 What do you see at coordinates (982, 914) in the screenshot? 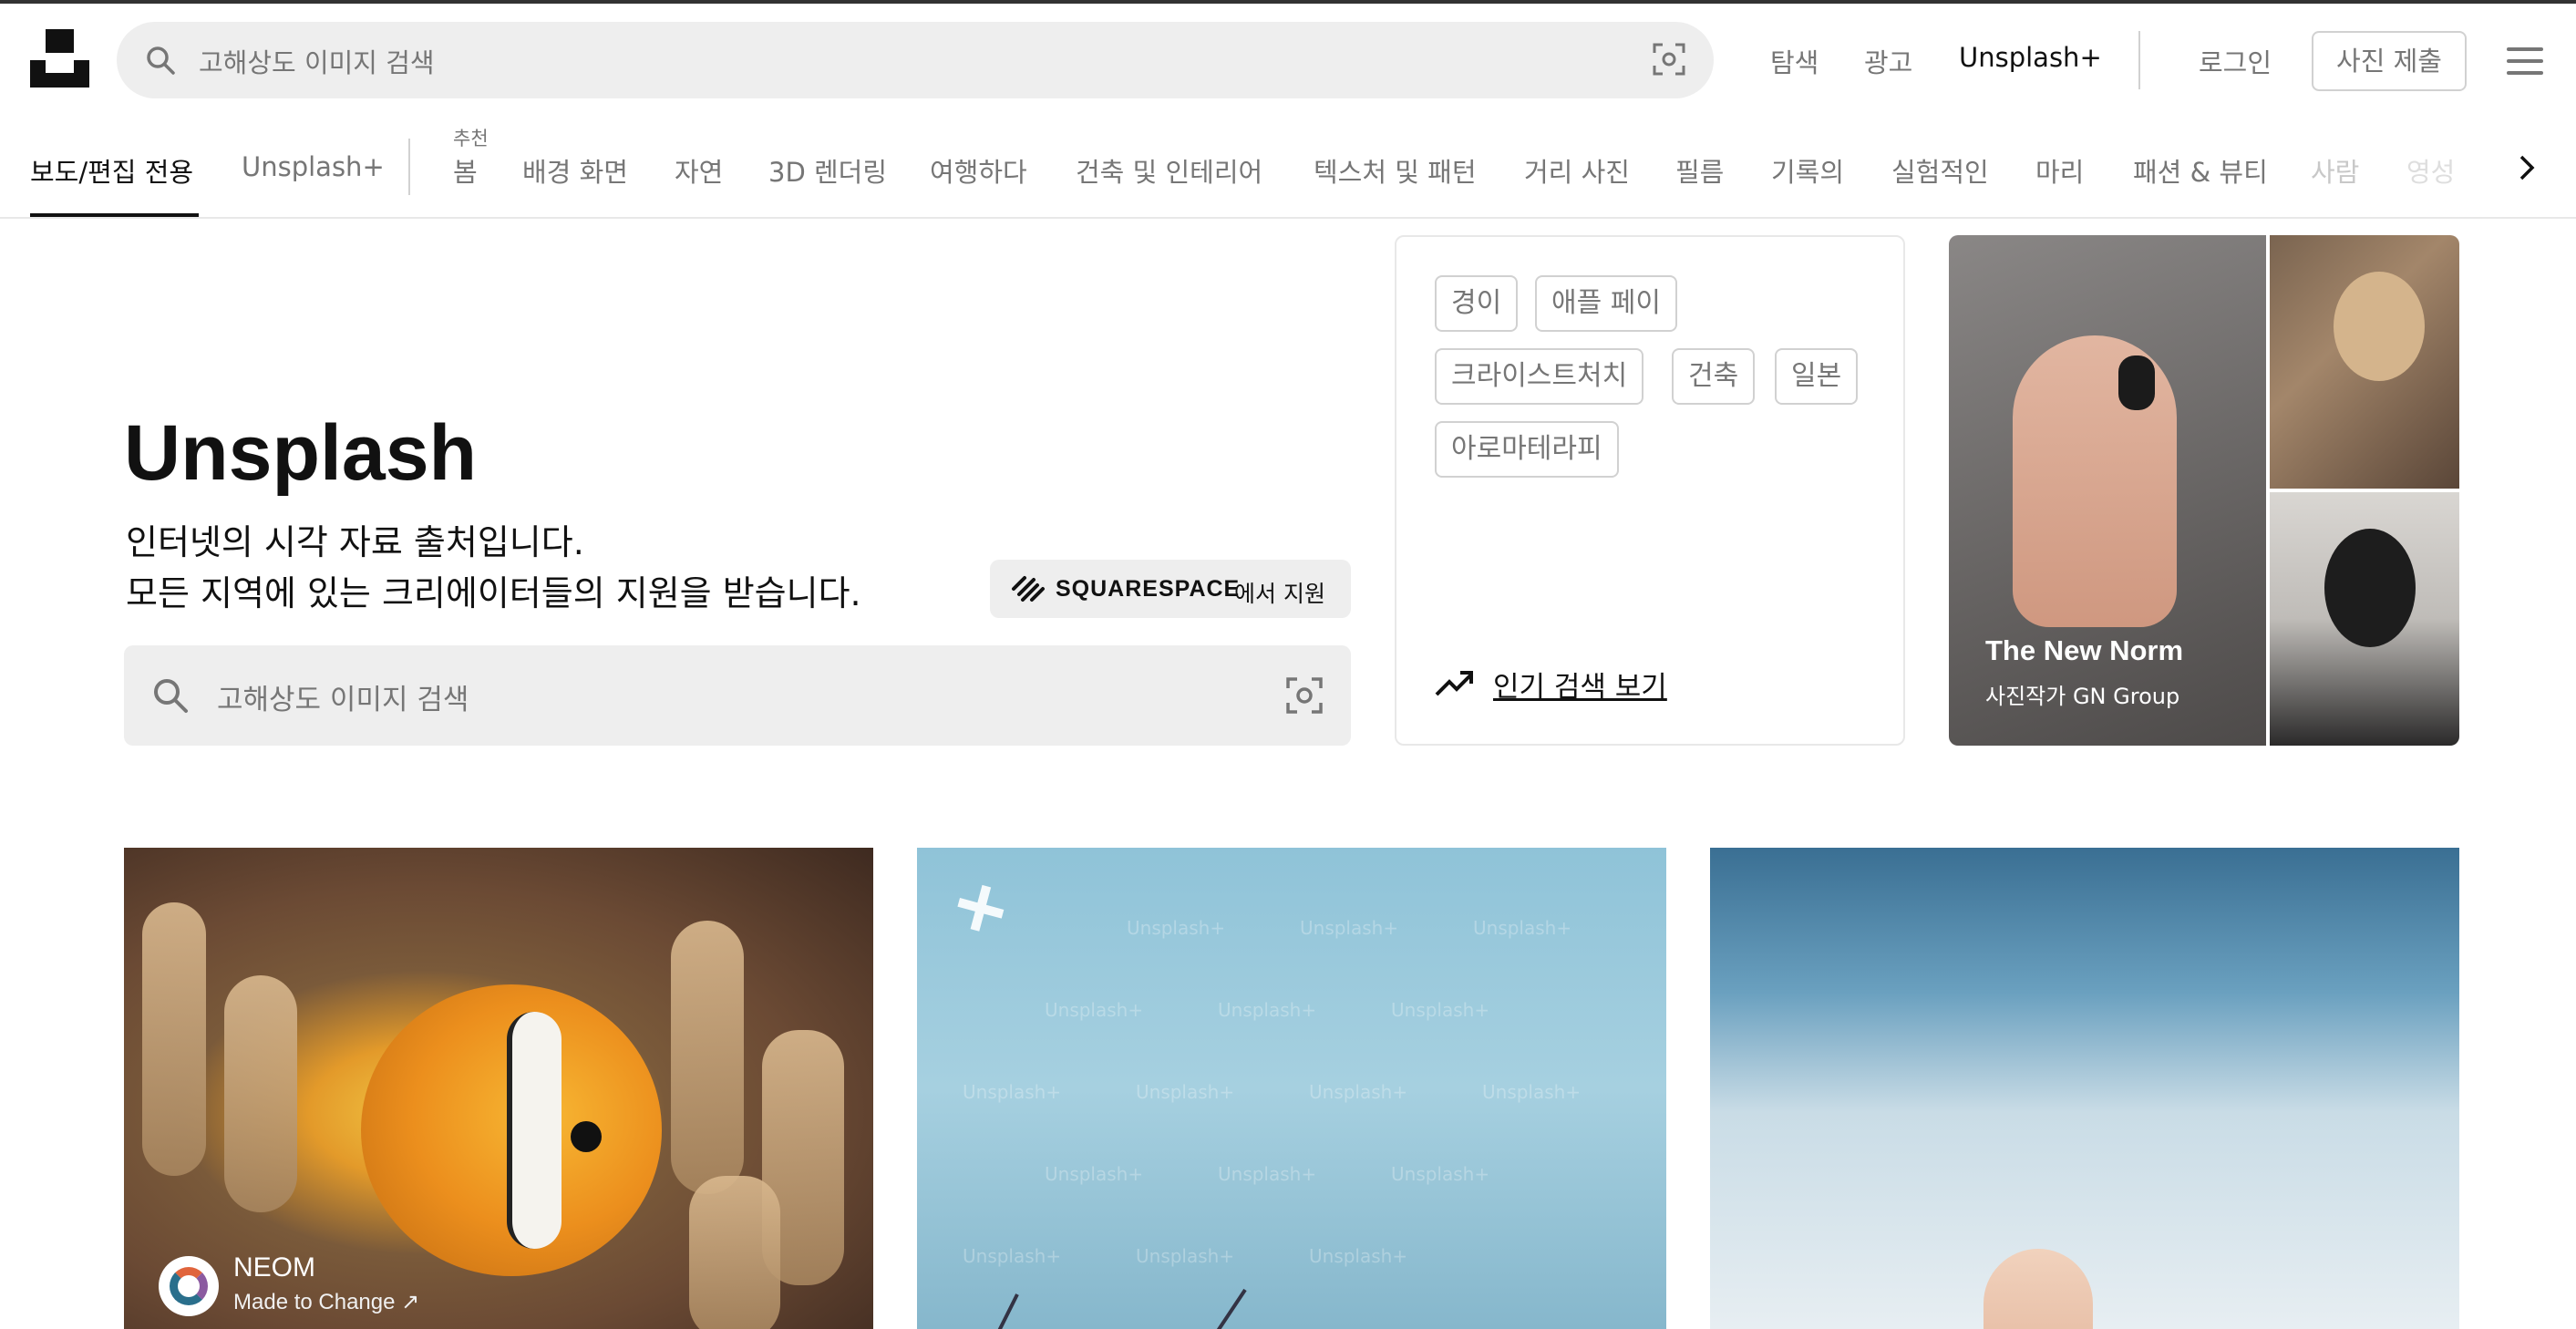
I see `unsplash-plus-logo-icon` at bounding box center [982, 914].